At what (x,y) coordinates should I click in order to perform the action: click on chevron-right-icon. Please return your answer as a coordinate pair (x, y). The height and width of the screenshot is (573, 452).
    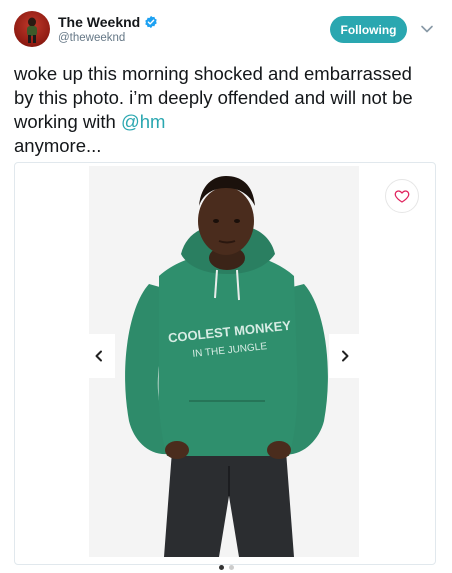
    Looking at the image, I should click on (345, 356).